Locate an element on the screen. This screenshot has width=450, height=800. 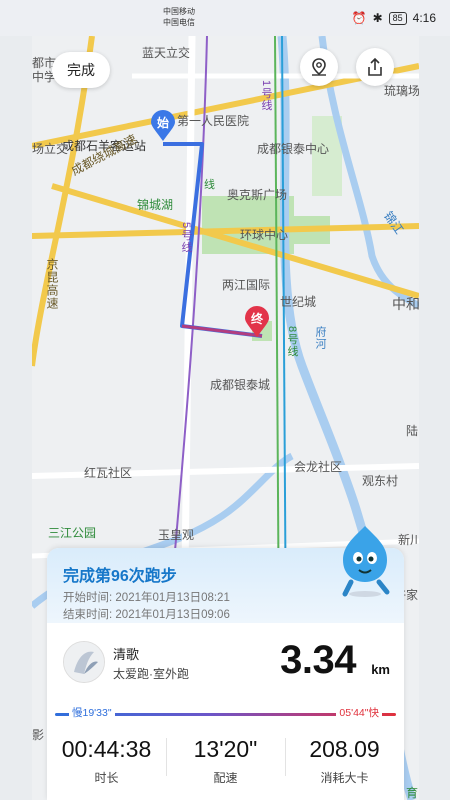
distance-unit: km is located at coordinates (380, 669).